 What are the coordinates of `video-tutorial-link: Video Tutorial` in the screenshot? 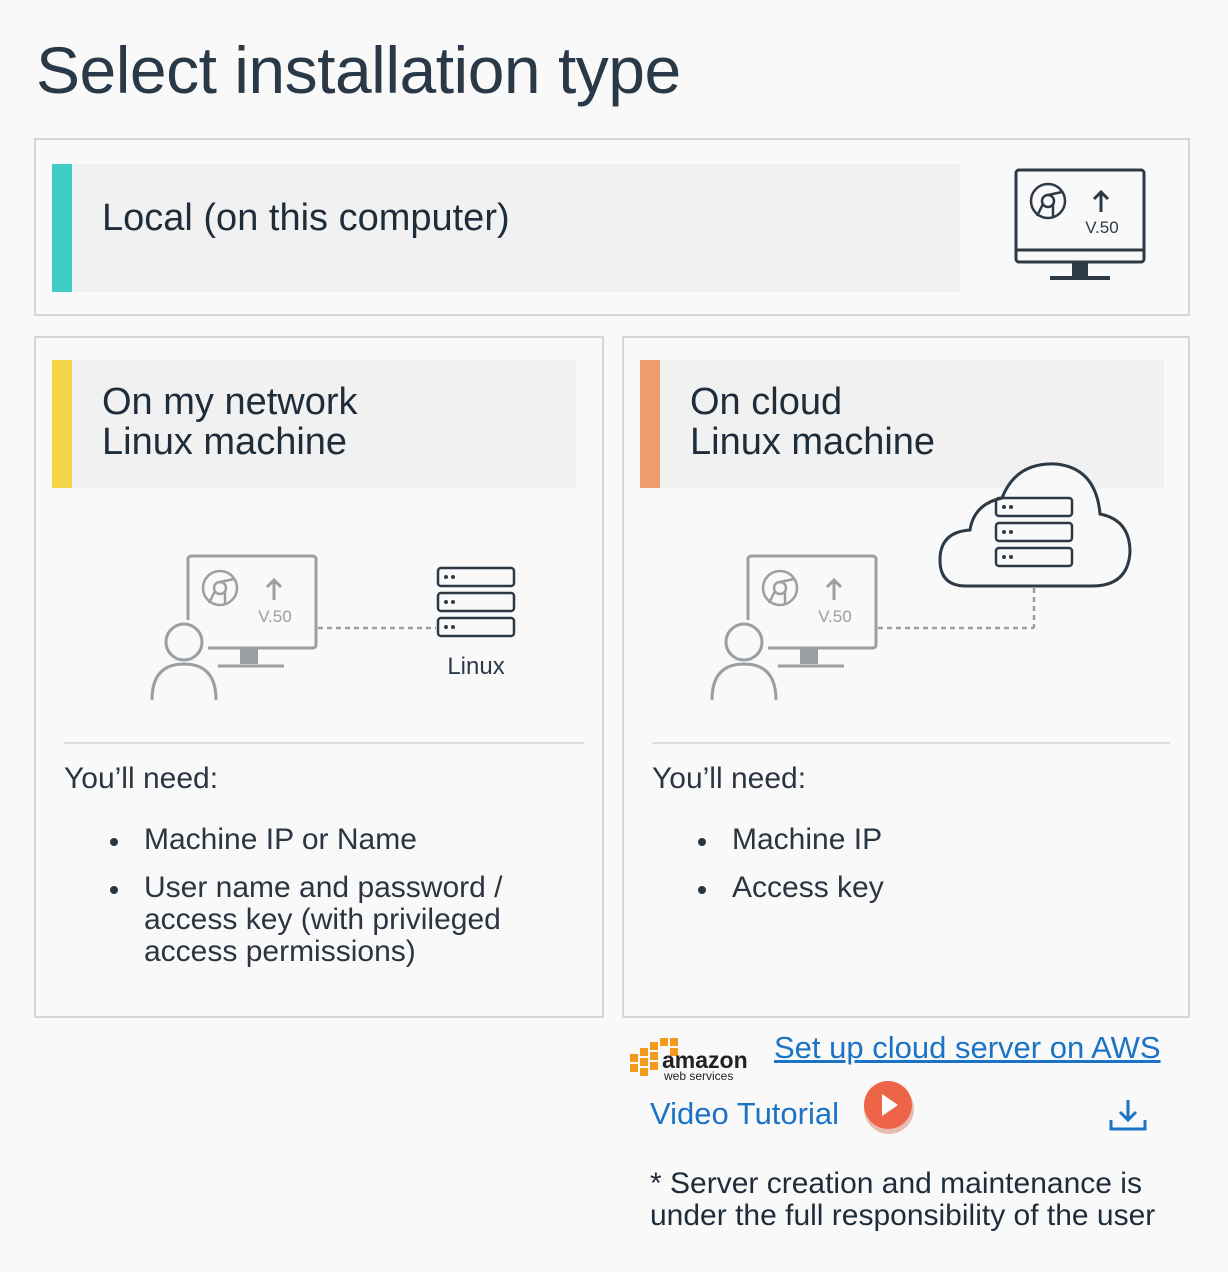 It's located at (744, 1114).